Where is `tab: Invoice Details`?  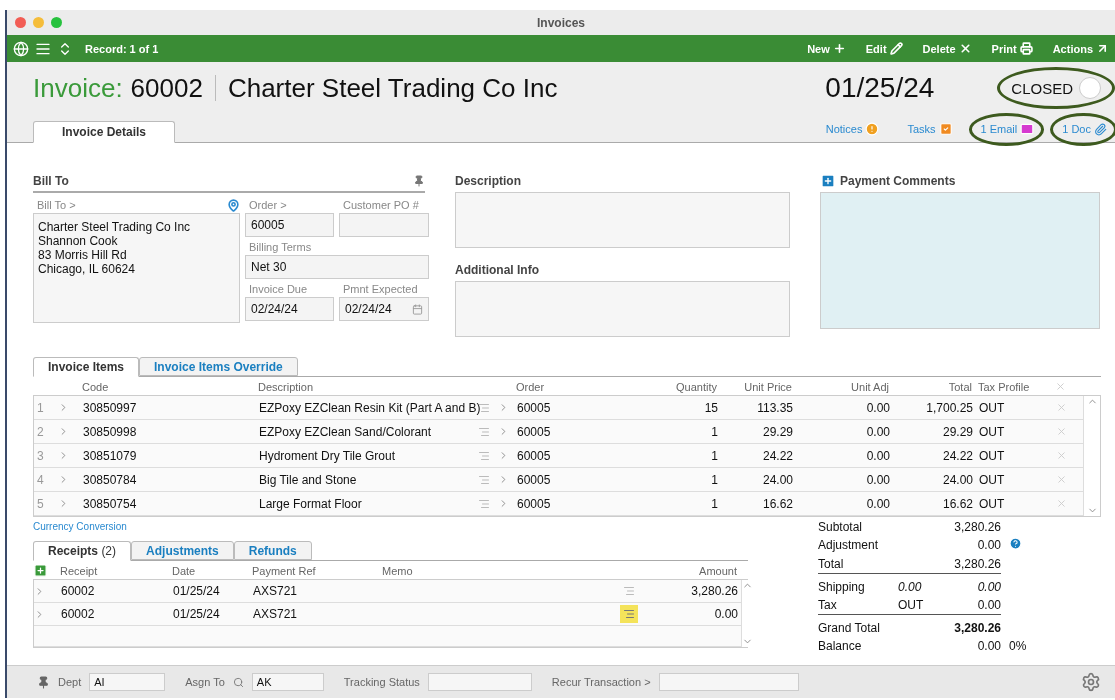 tab: Invoice Details is located at coordinates (104, 132).